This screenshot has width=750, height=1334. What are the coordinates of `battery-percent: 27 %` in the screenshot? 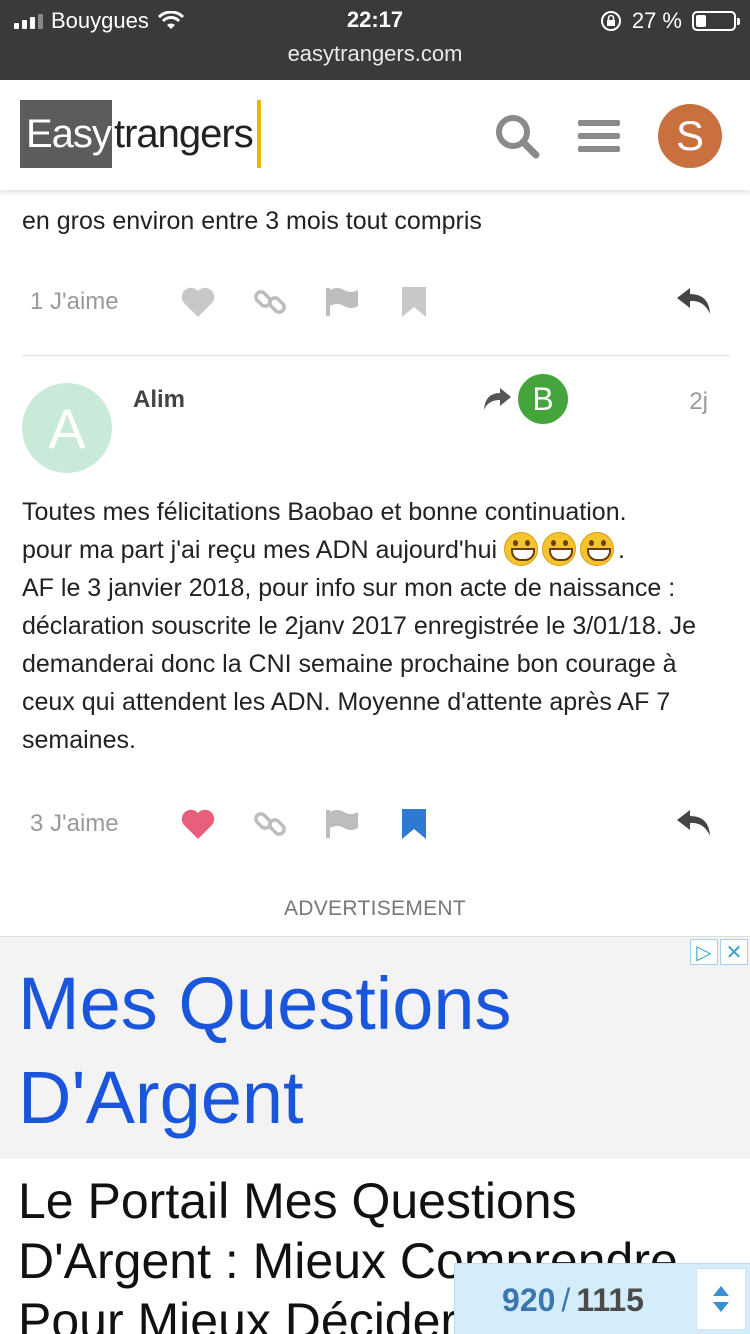 It's located at (656, 20).